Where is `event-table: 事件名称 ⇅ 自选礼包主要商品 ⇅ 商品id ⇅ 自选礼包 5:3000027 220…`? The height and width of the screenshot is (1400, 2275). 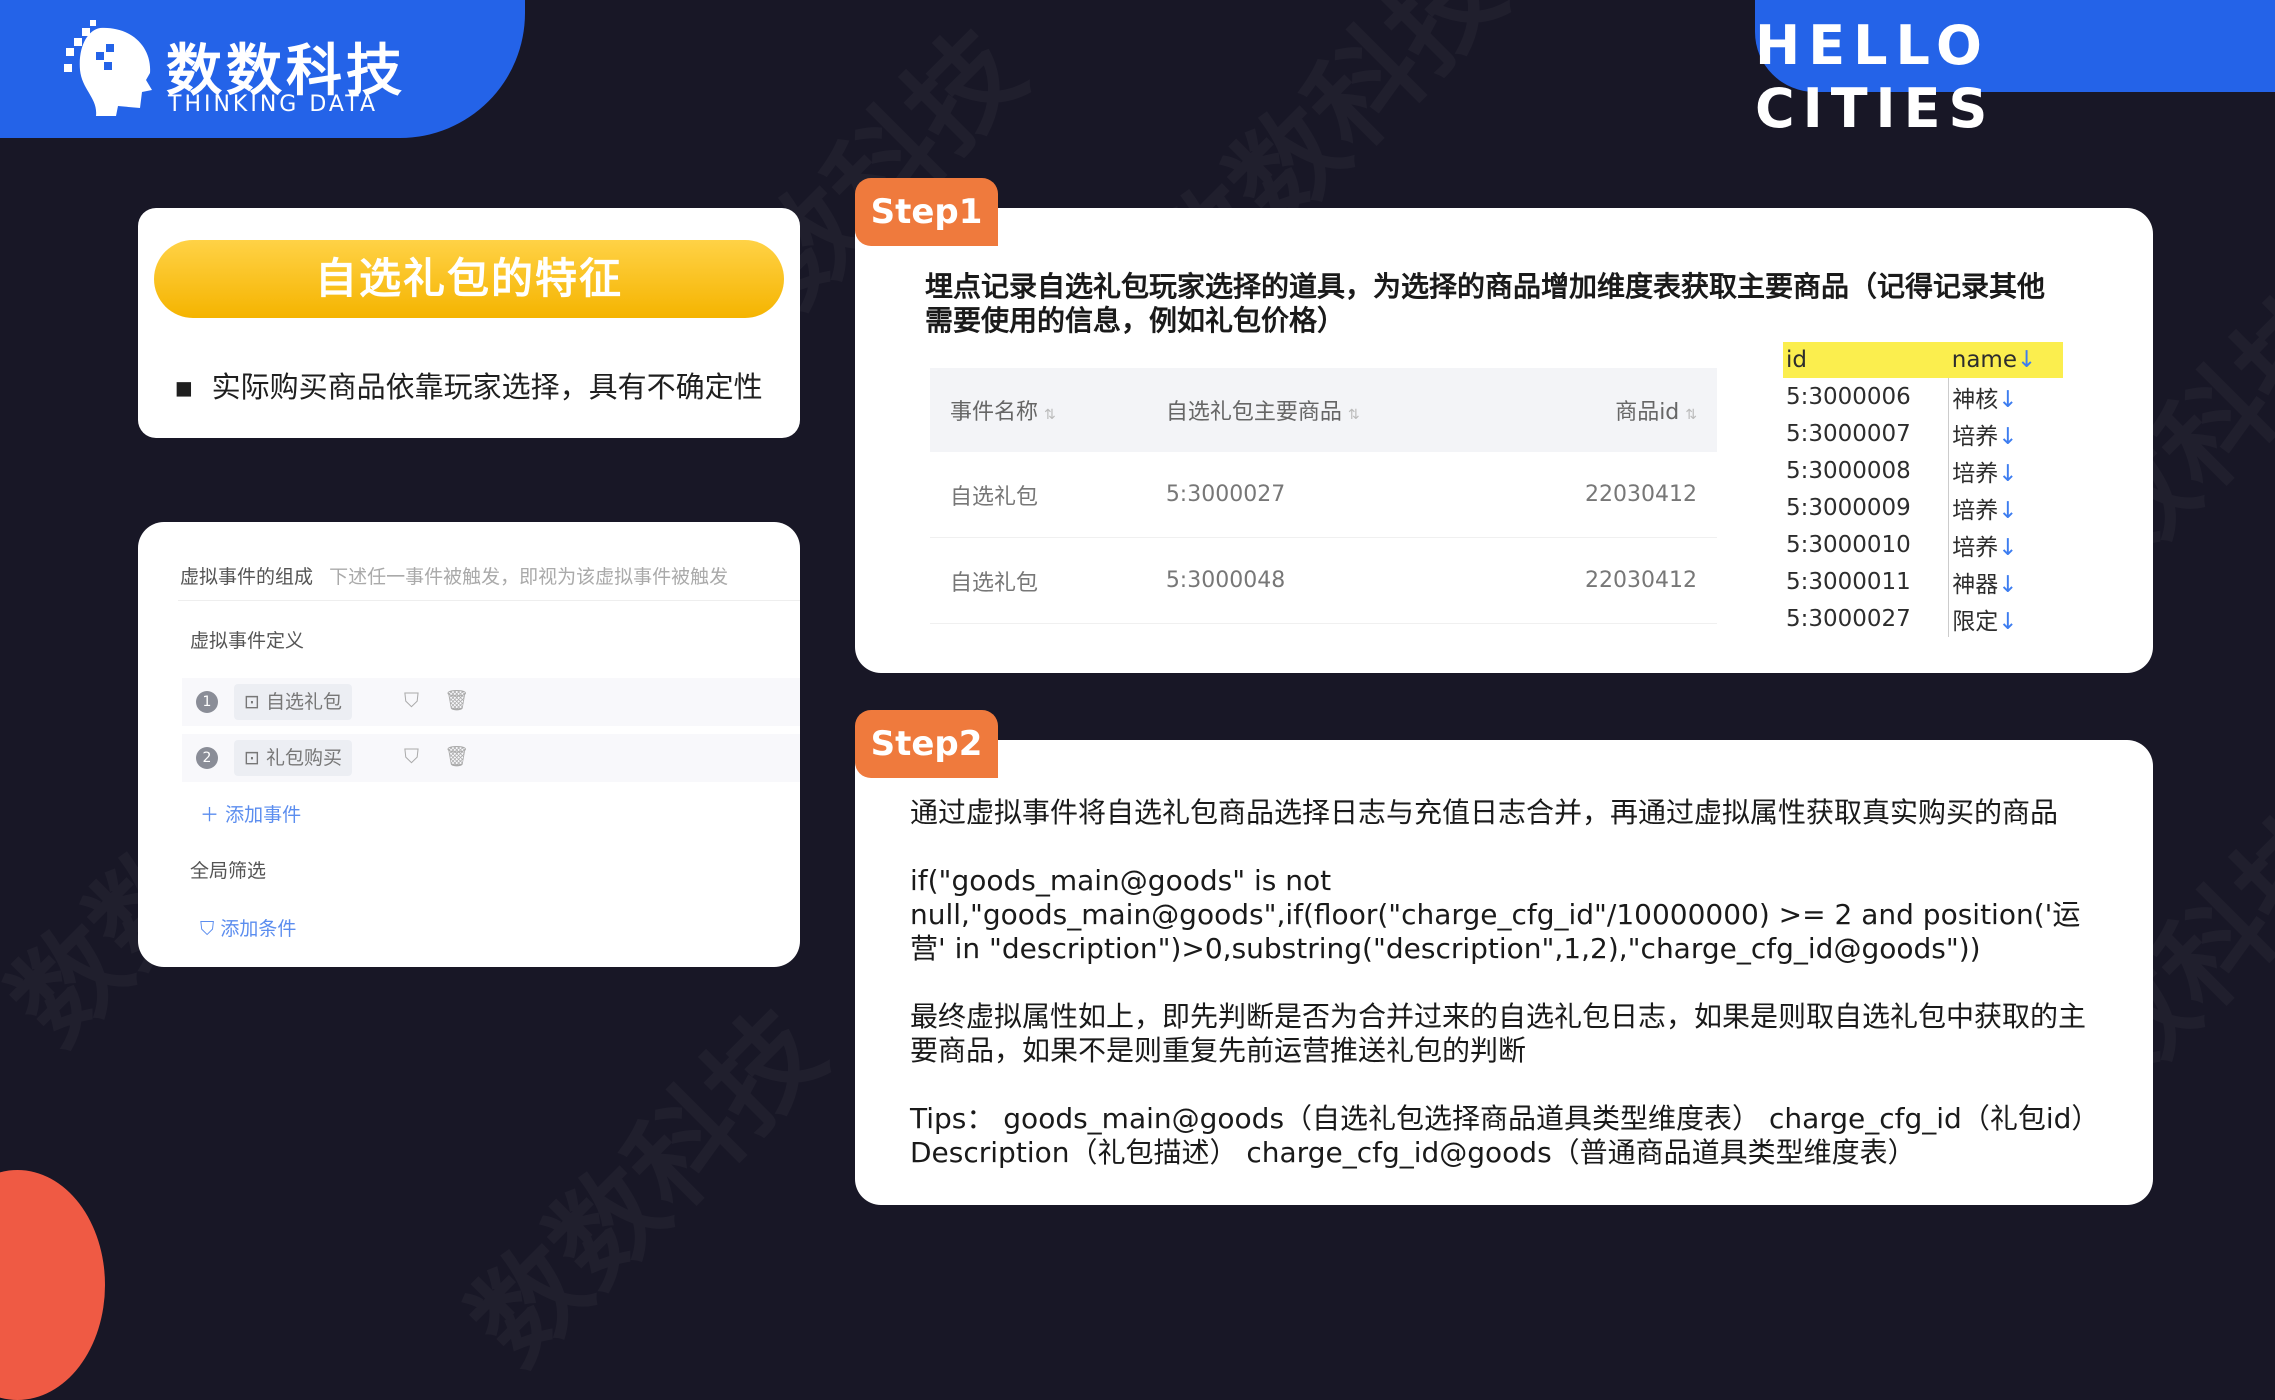 event-table: 事件名称 ⇅ 自选礼包主要商品 ⇅ 商品id ⇅ 自选礼包 5:3000027 220… is located at coordinates (1323, 496).